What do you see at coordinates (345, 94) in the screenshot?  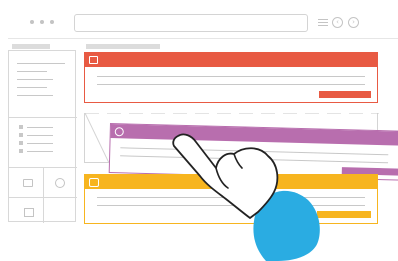 I see `card-button` at bounding box center [345, 94].